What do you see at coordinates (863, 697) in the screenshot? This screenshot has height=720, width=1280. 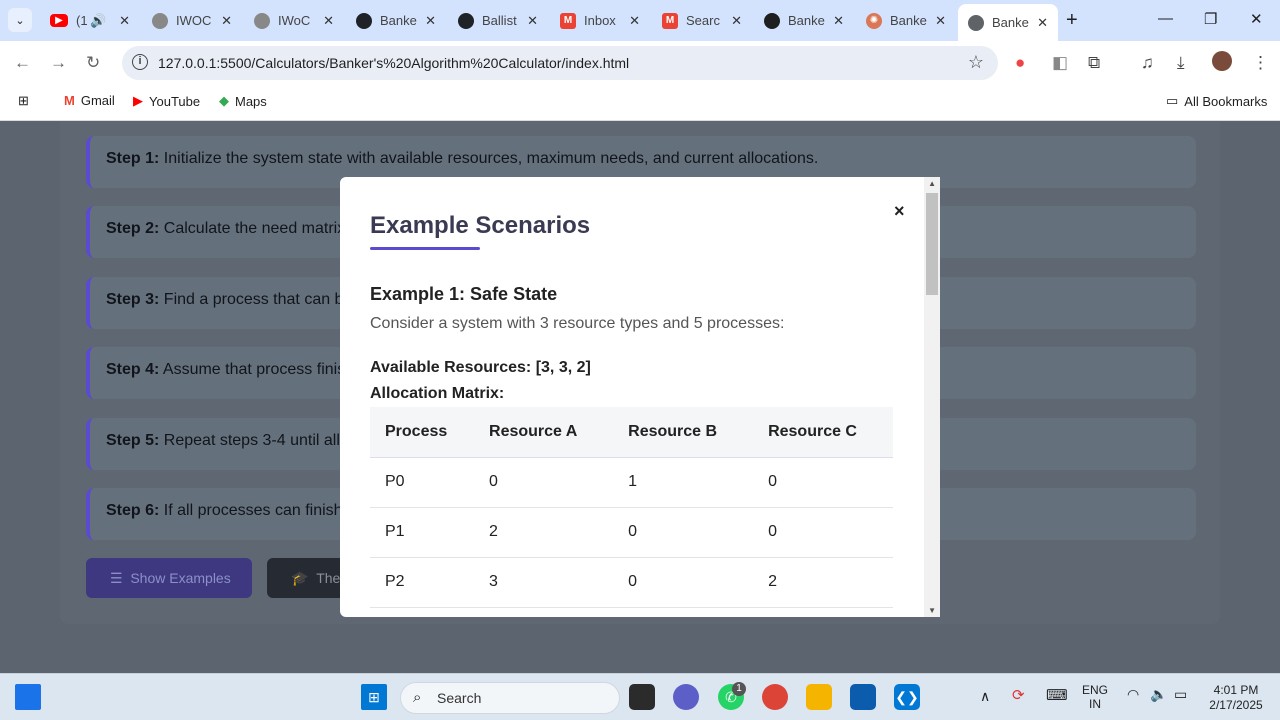 I see `store-icon` at bounding box center [863, 697].